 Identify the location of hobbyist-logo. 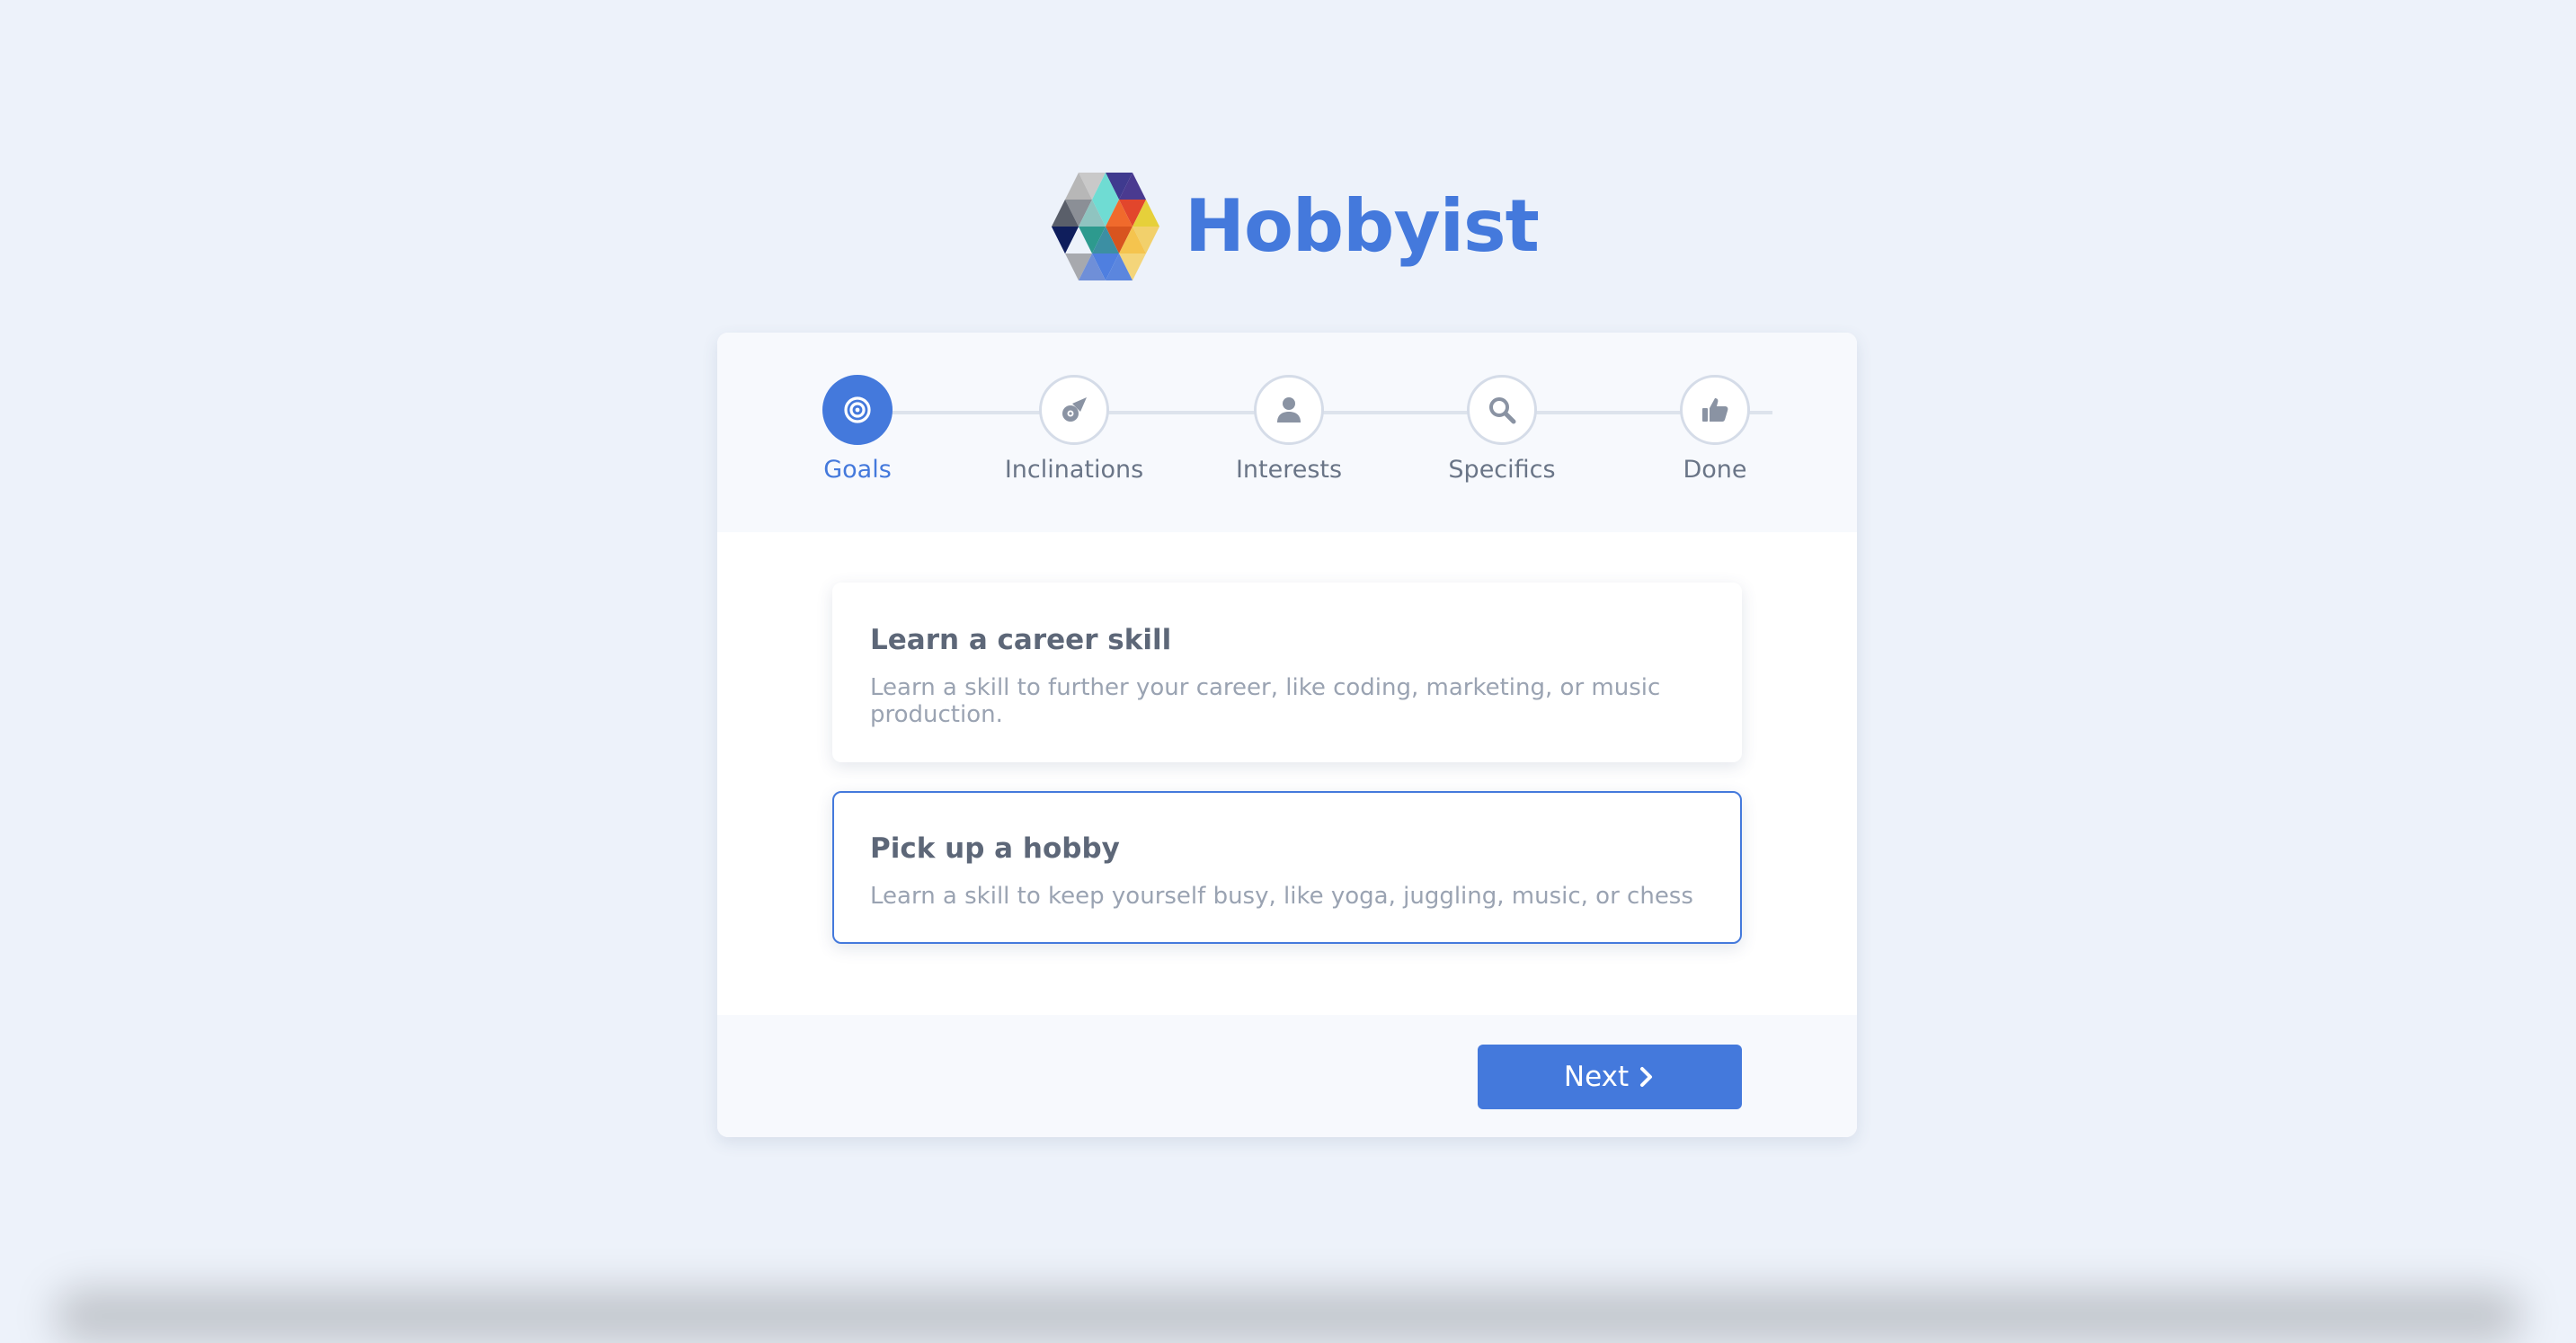
(1105, 226).